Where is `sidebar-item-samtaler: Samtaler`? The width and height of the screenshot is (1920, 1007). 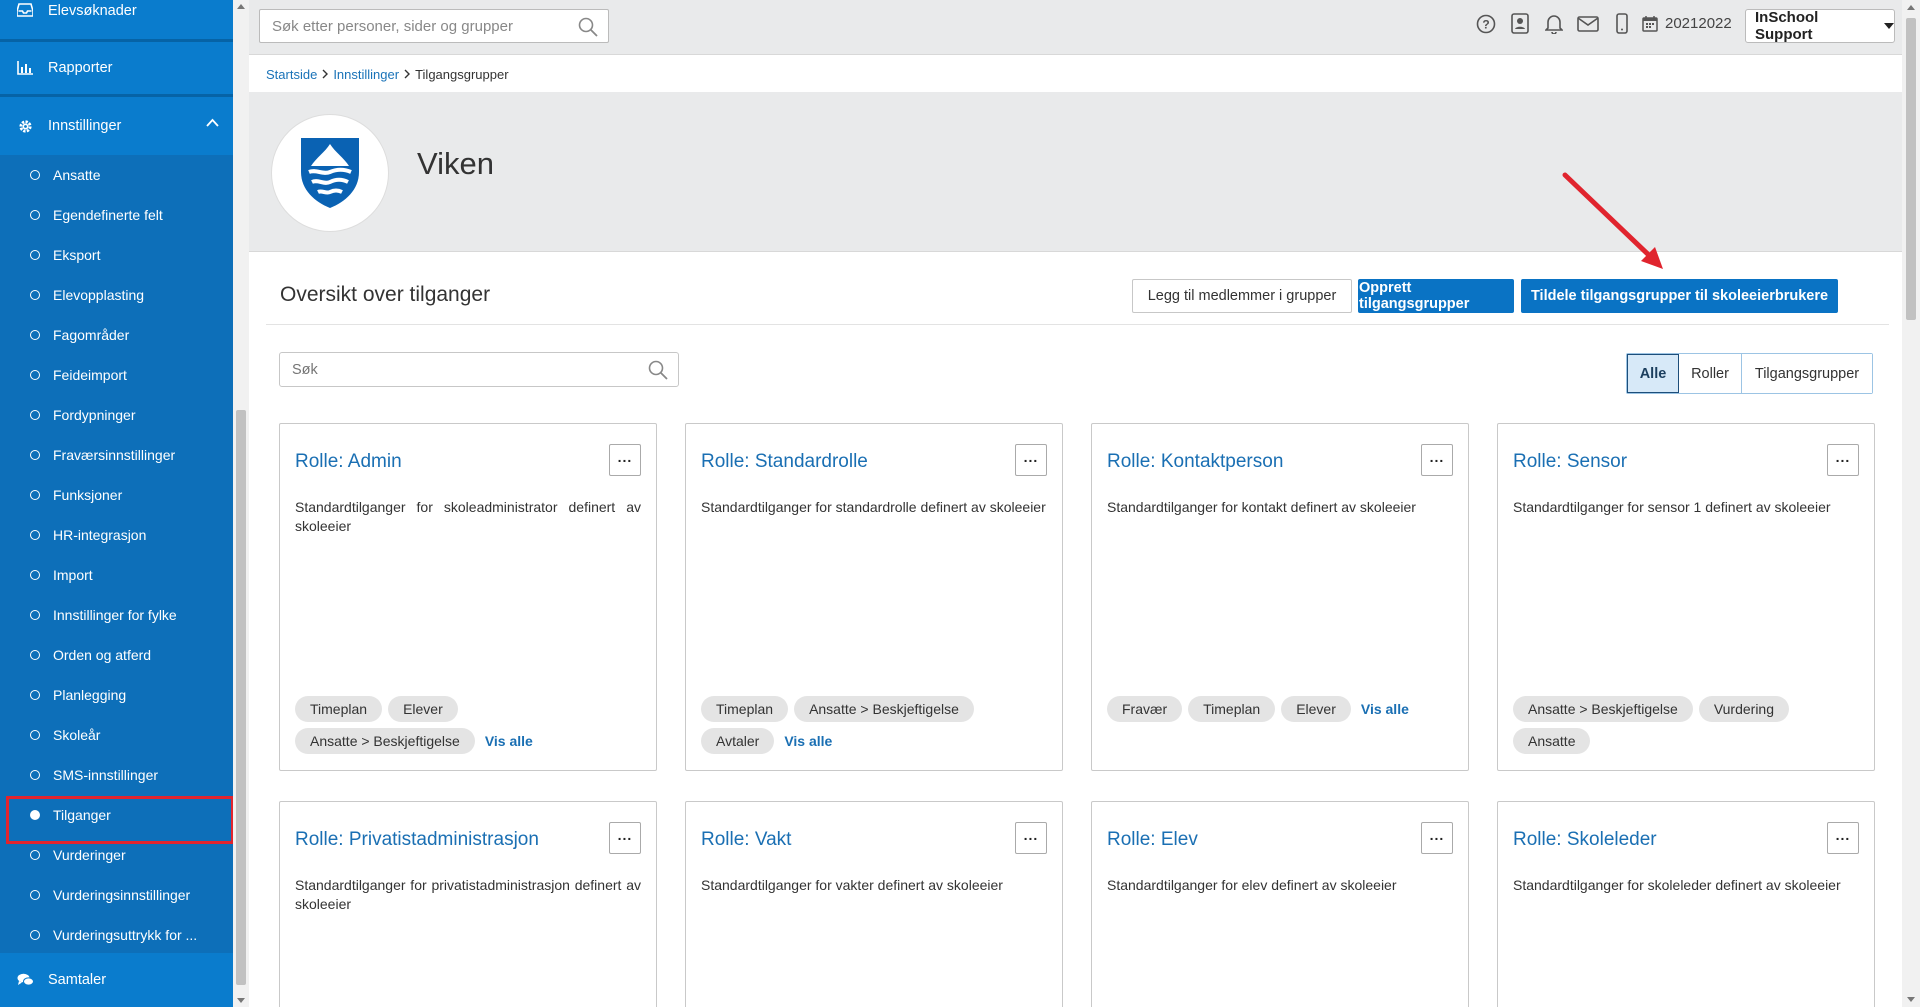
sidebar-item-samtaler: Samtaler is located at coordinates (116, 980).